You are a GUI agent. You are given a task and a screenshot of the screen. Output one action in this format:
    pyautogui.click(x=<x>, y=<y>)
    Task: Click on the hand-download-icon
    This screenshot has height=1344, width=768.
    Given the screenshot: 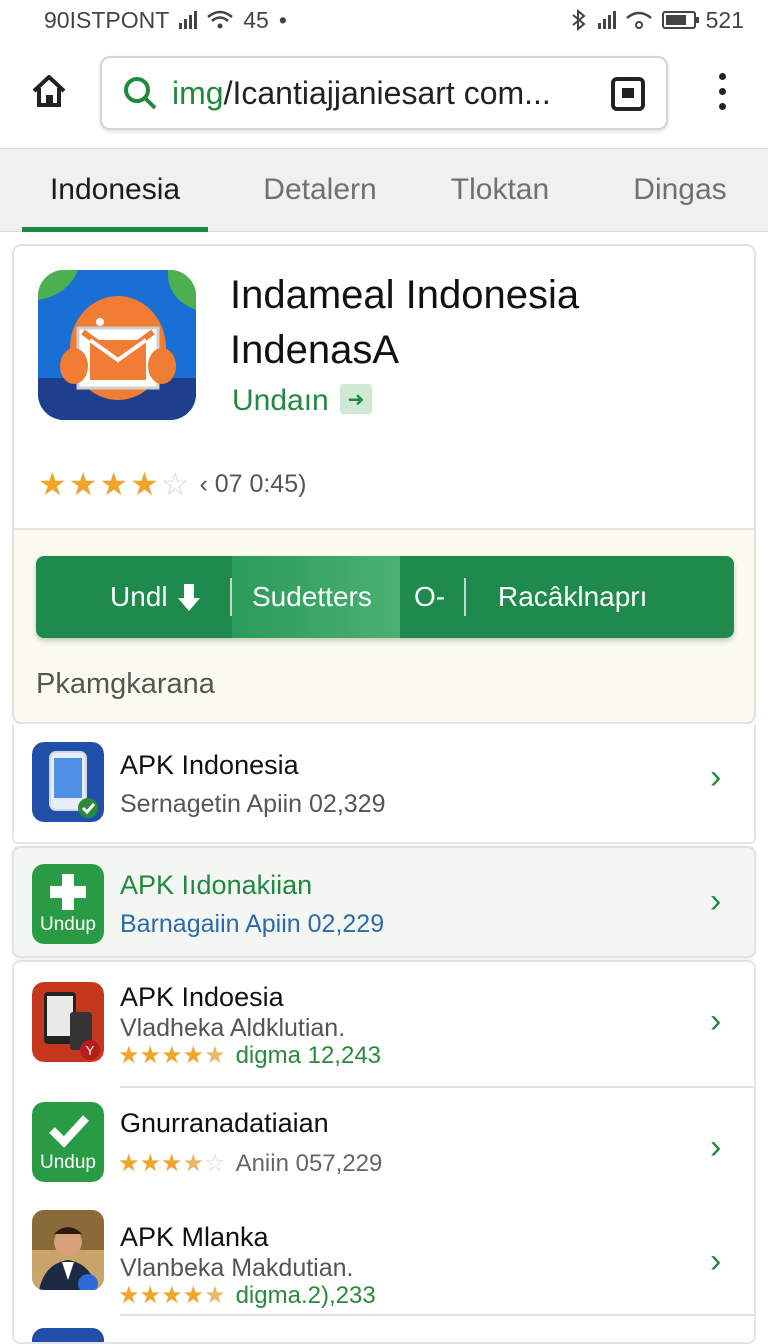 What is the action you would take?
    pyautogui.click(x=188, y=597)
    